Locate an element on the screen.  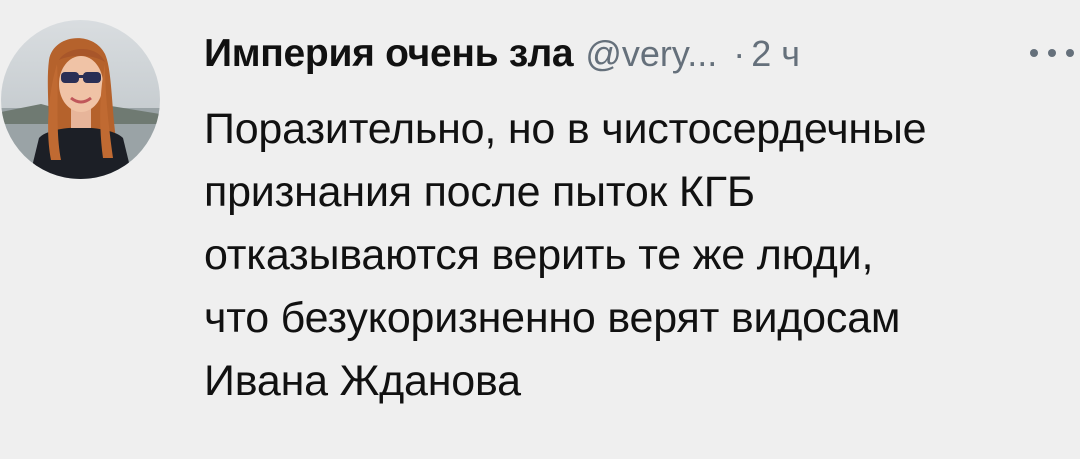
tweet-text-line: что безукоризненно верят видосам is located at coordinates (552, 318).